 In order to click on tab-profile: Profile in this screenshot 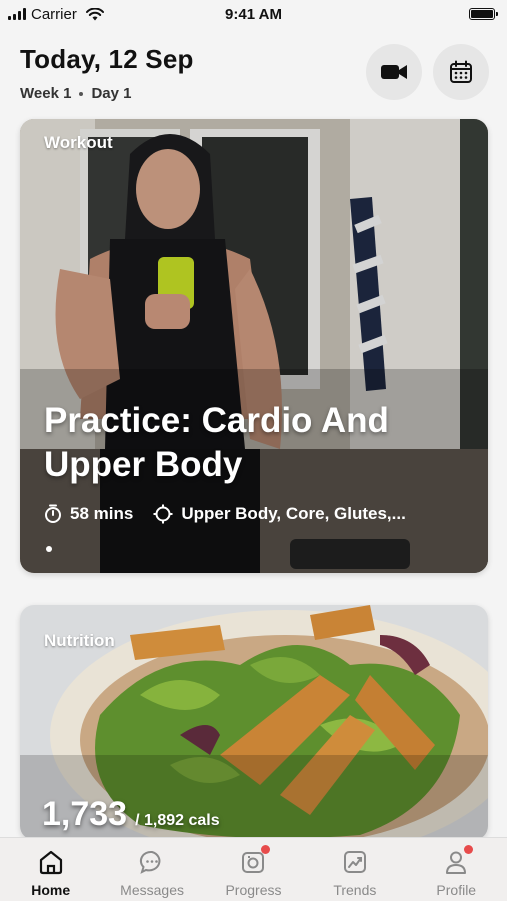, I will do `click(456, 868)`.